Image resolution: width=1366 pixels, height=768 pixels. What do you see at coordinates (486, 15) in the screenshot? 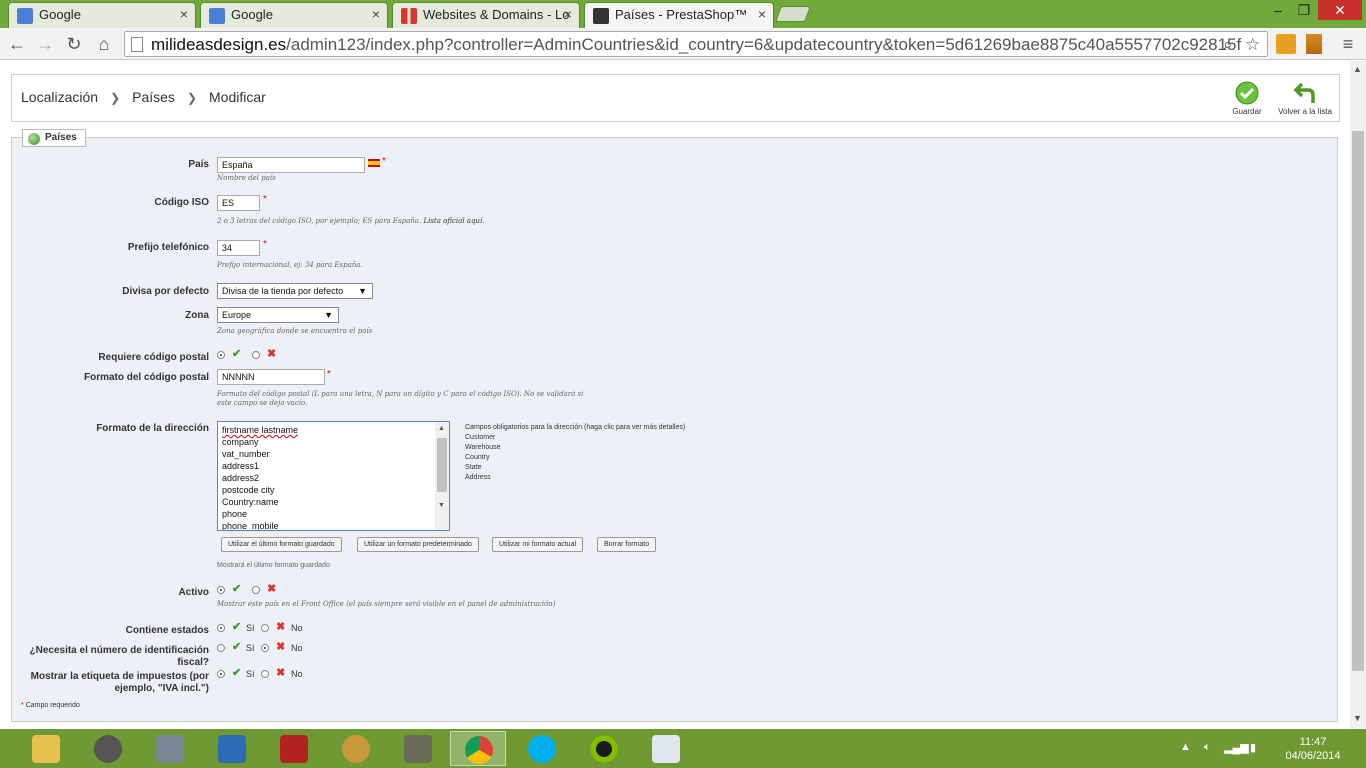
I see `browser-tab: Websites & Domains - Lo ×` at bounding box center [486, 15].